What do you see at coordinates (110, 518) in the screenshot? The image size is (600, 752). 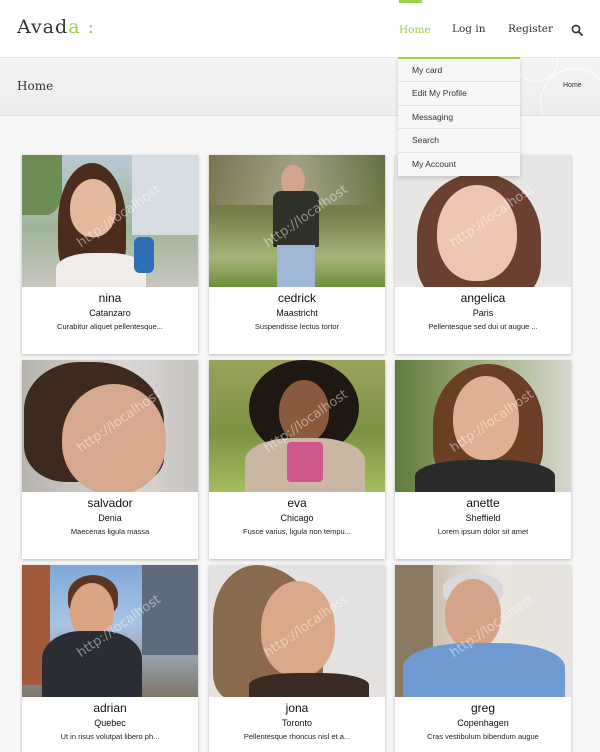 I see `card-city: Denia` at bounding box center [110, 518].